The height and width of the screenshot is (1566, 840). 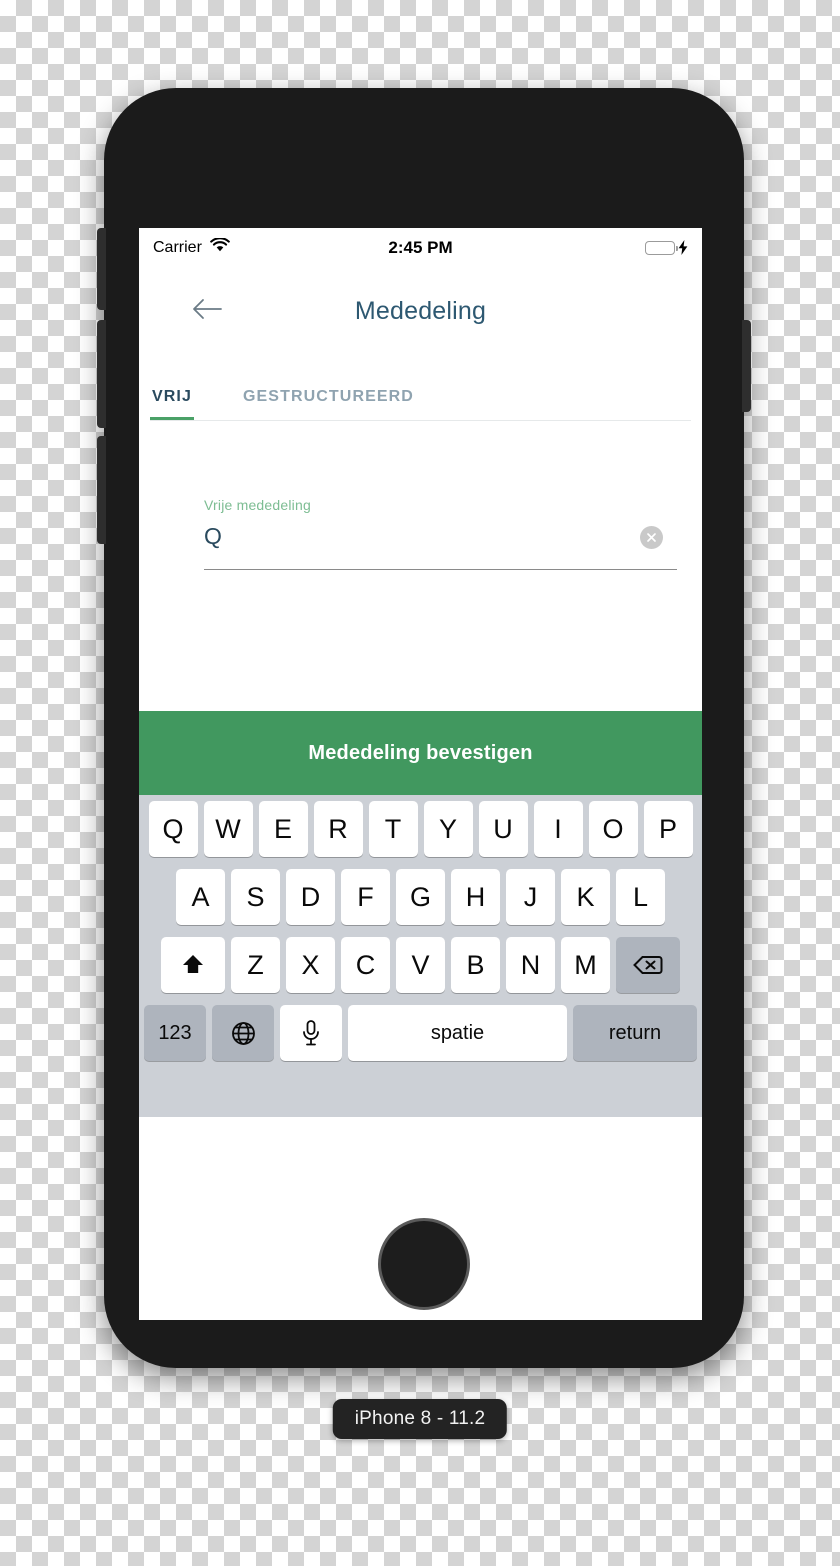 I want to click on confirm-button: Mededeling bevestigen, so click(x=420, y=753).